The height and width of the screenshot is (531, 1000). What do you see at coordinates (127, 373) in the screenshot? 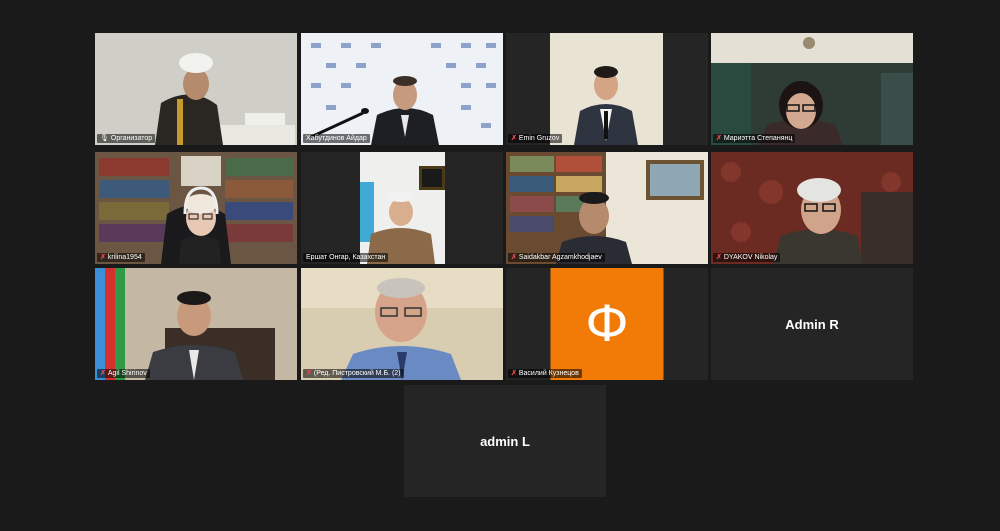
I see `participant-name: Agil Shirinov` at bounding box center [127, 373].